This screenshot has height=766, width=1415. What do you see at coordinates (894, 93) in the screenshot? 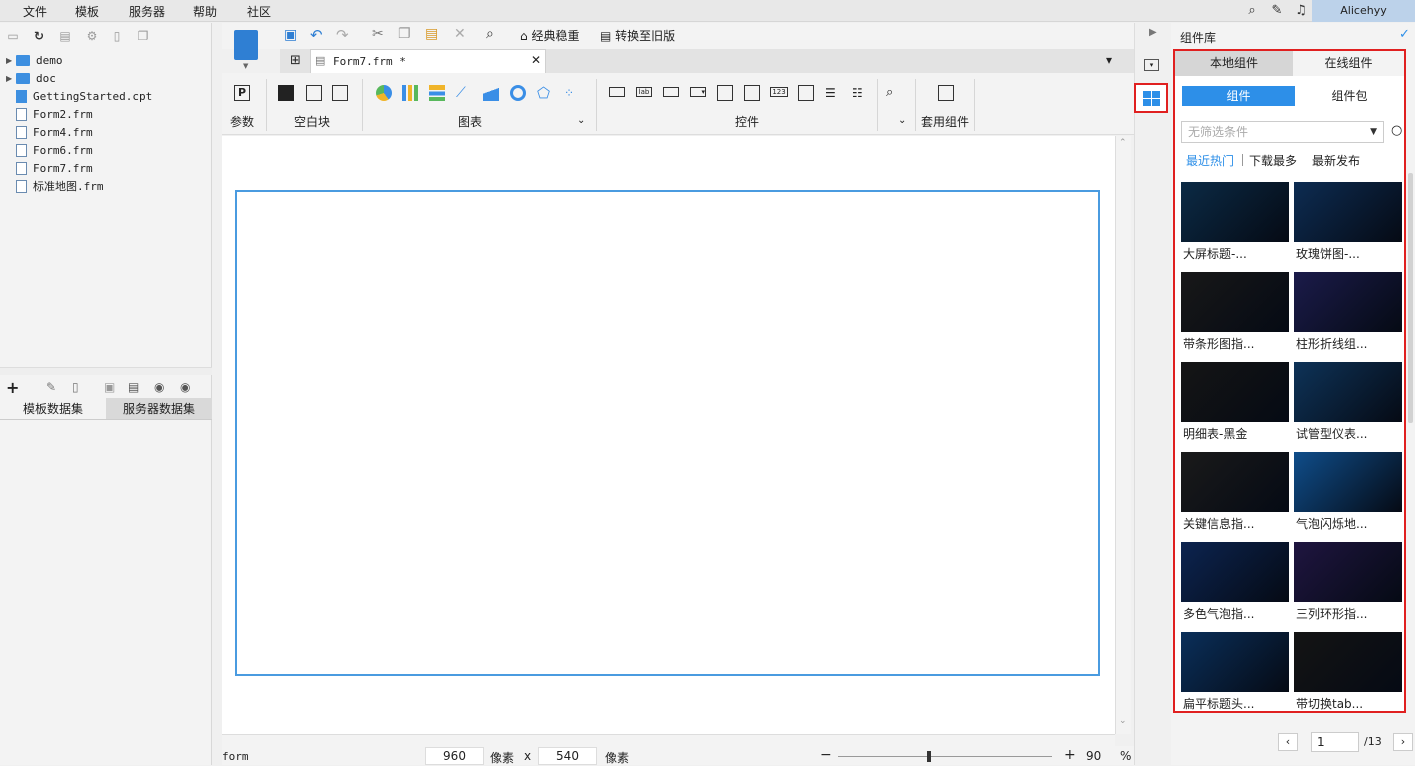
I see `search-widget-icon: ⌕` at bounding box center [894, 93].